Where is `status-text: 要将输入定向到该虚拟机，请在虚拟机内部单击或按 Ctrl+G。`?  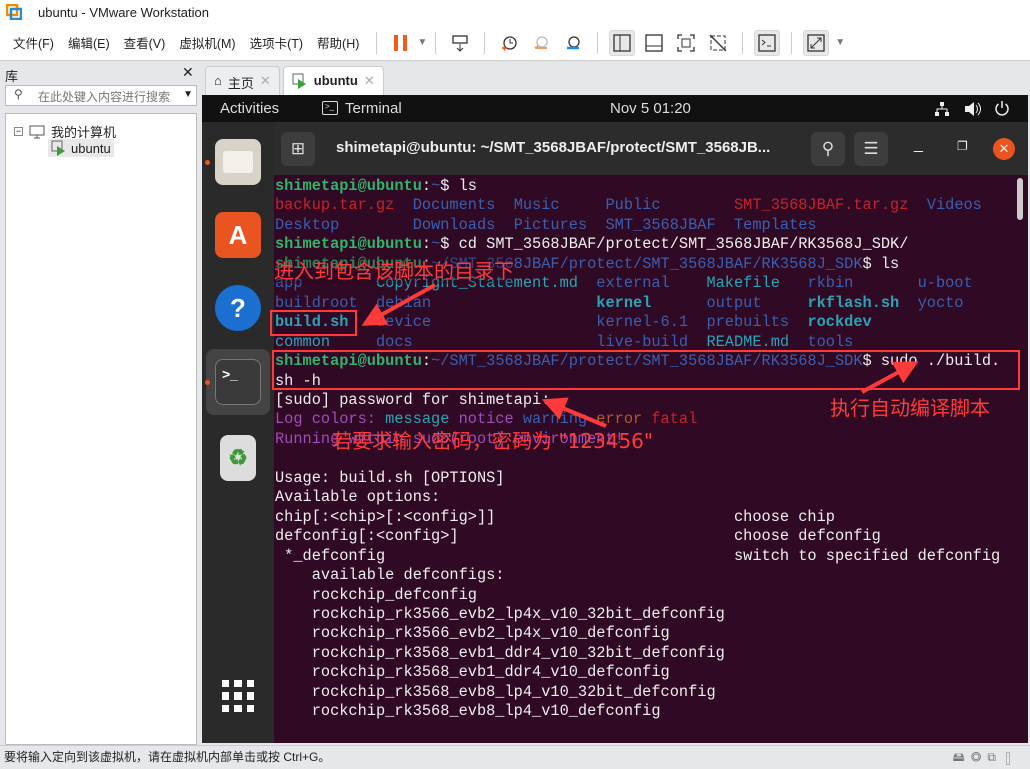 status-text: 要将输入定向到该虚拟机，请在虚拟机内部单击或按 Ctrl+G。 is located at coordinates (167, 757).